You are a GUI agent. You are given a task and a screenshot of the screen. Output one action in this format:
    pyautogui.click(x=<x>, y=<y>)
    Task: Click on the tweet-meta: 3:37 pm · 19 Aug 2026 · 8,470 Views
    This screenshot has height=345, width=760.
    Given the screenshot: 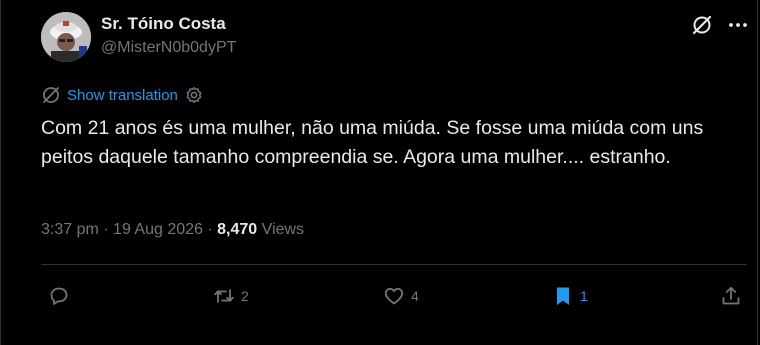 What is the action you would take?
    pyautogui.click(x=172, y=230)
    